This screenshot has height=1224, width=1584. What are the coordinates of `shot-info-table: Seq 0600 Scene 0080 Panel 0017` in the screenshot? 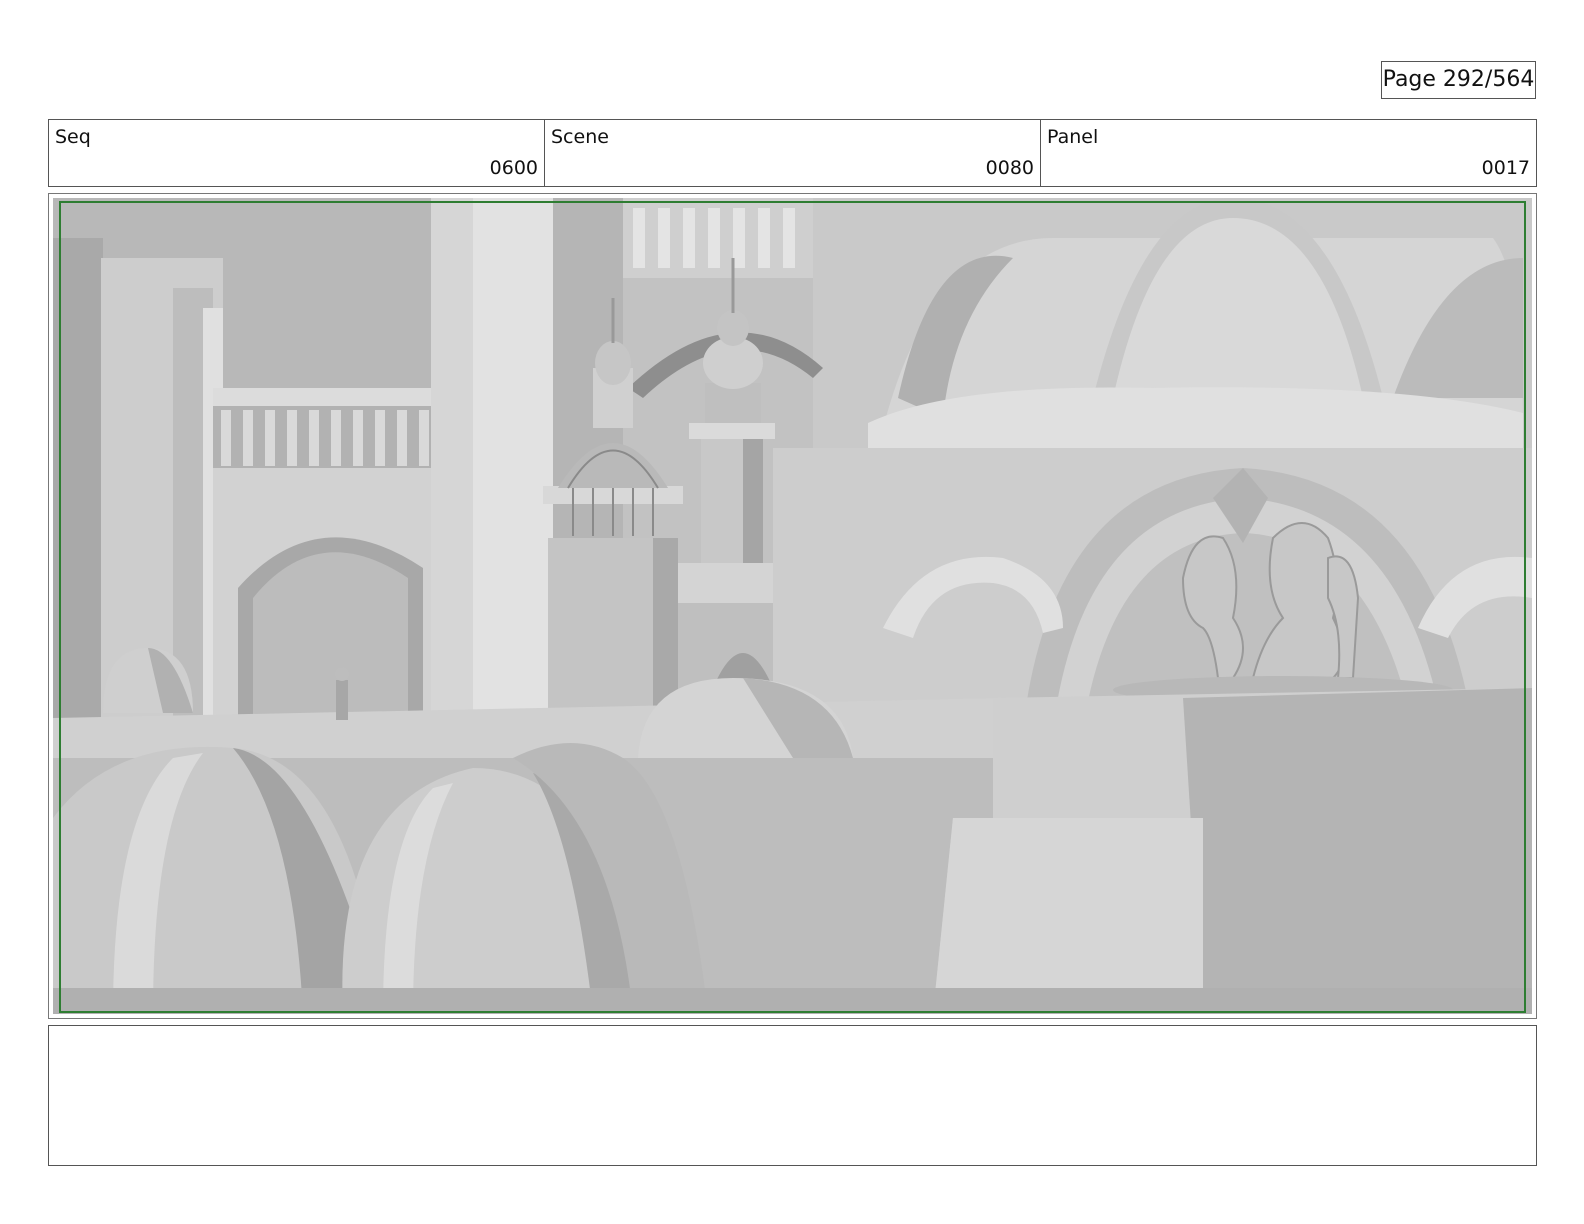 It's located at (792, 153).